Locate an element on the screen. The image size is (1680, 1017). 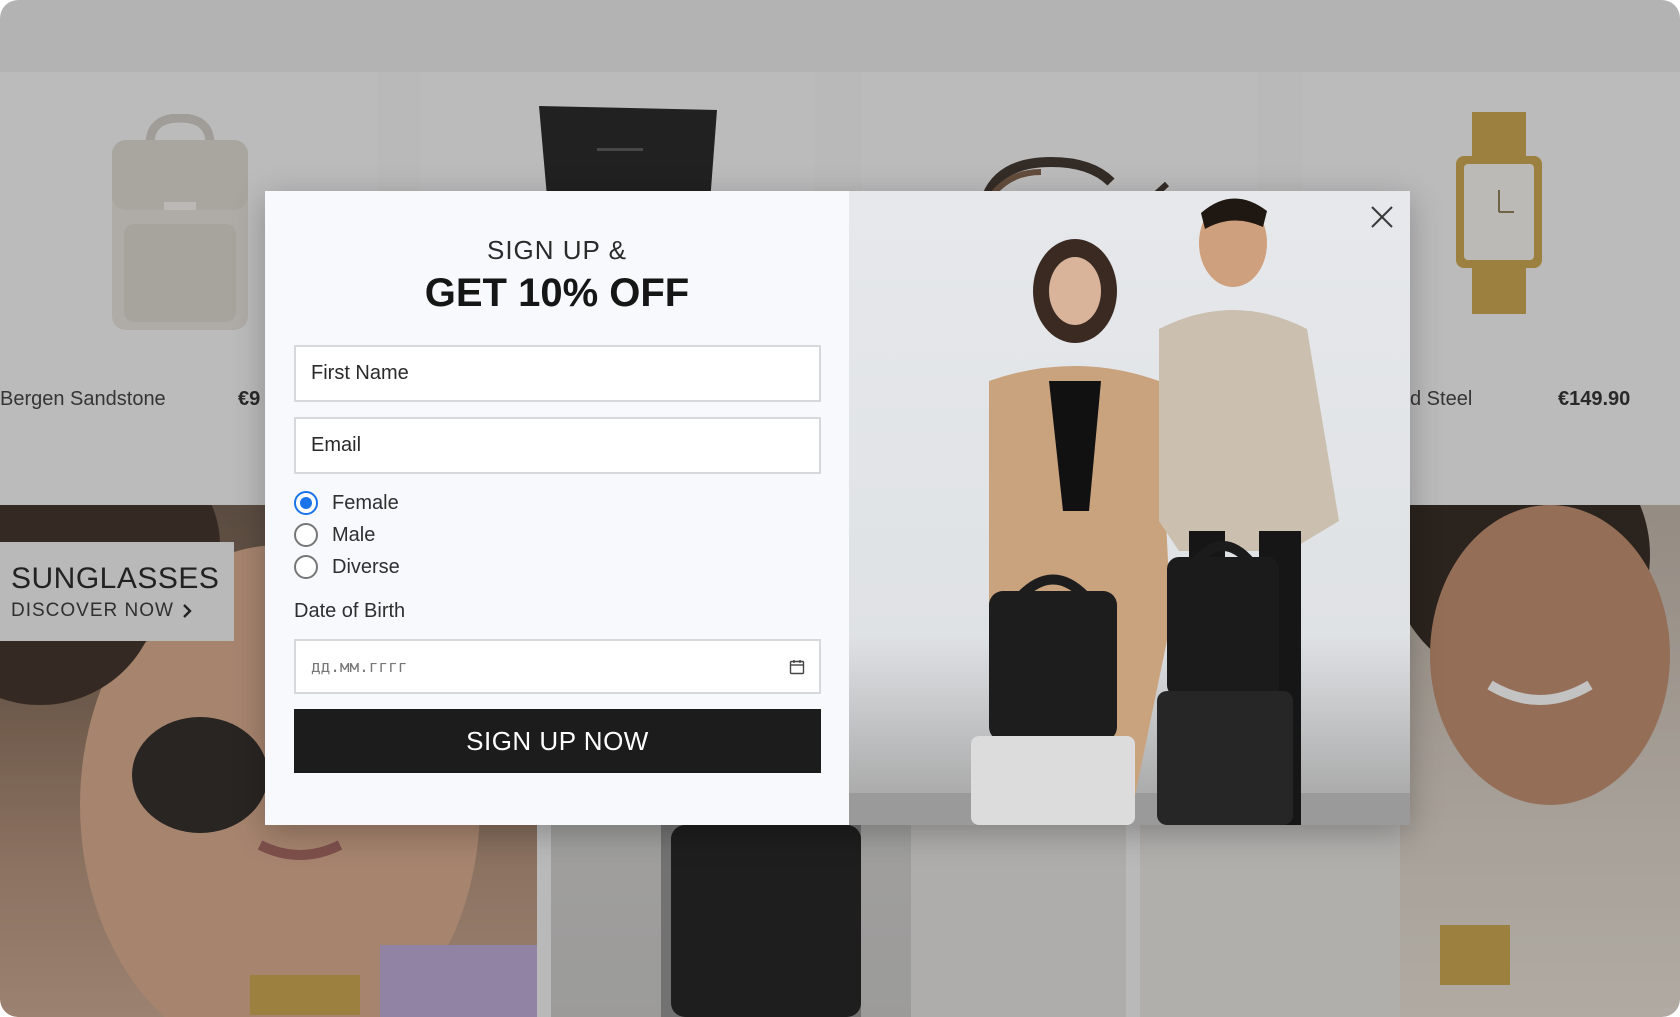
radio-male is located at coordinates (306, 535).